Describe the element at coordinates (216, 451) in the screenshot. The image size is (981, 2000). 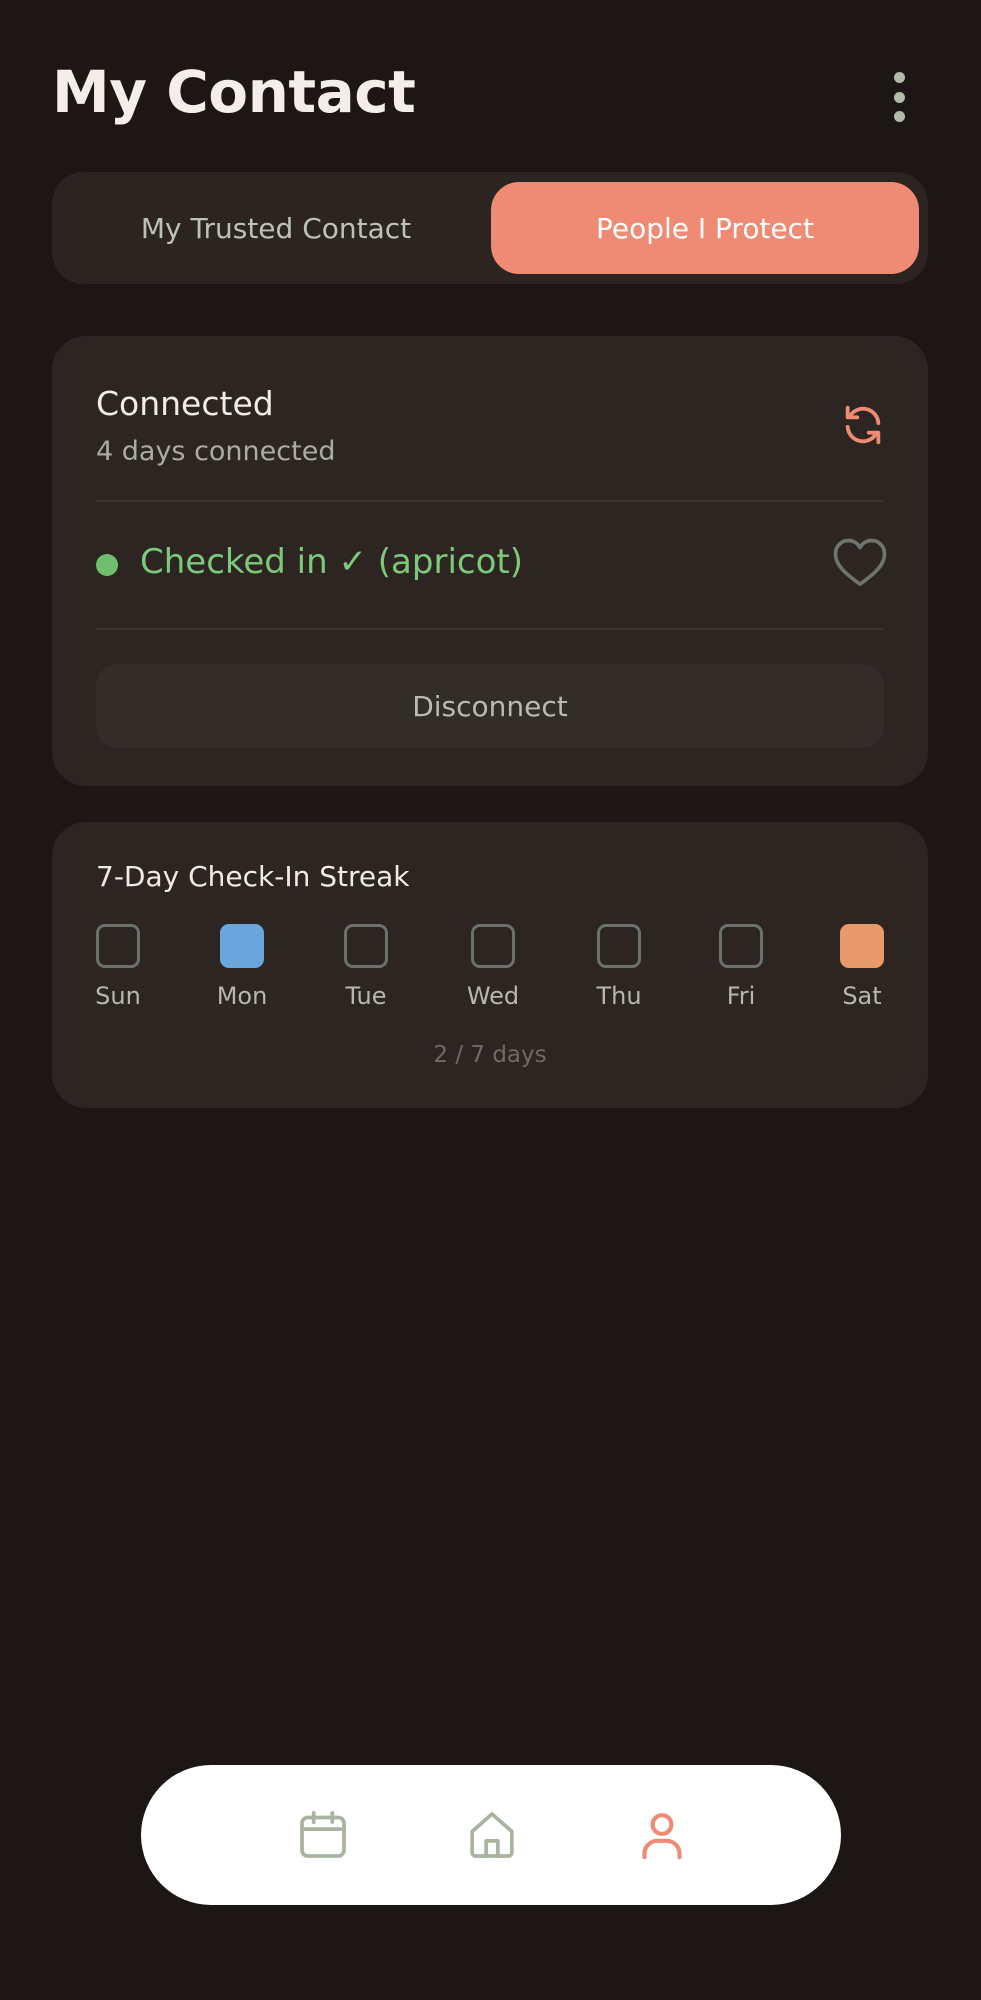
I see `connection-duration: 4 days connected` at that location.